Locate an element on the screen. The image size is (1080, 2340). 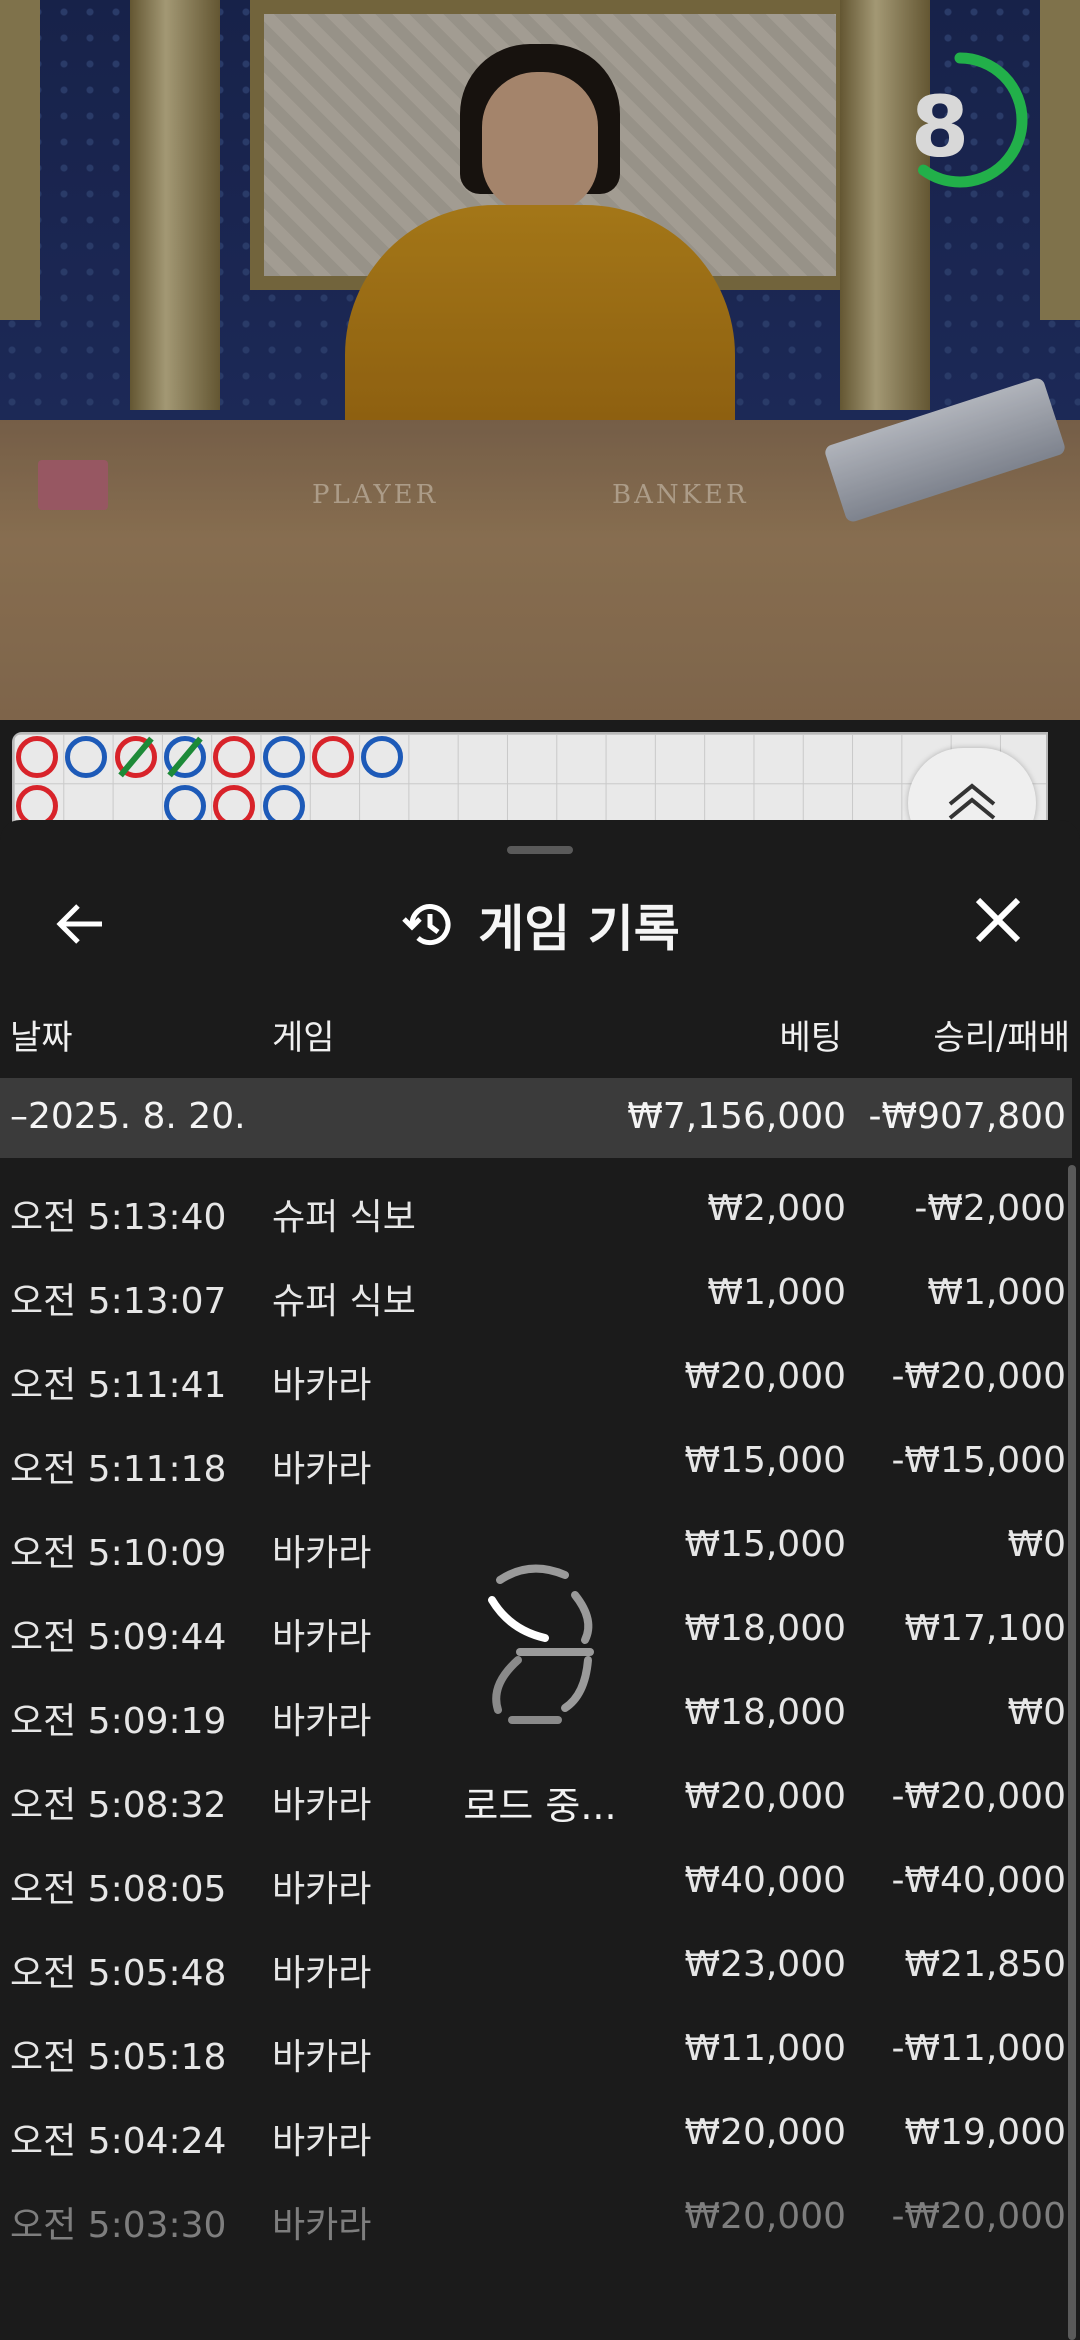
history-row: 오전 5:13:40 슈퍼 식보 ₩2,000 -₩2,000 is located at coordinates (536, 1210).